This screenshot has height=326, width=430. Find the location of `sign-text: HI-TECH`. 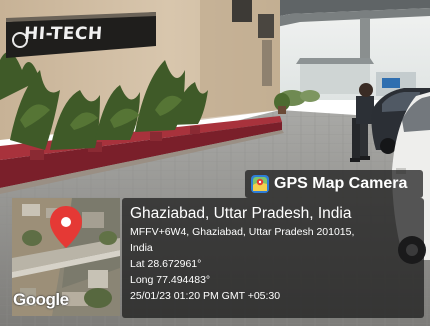

sign-text: HI-TECH is located at coordinates (63, 34).